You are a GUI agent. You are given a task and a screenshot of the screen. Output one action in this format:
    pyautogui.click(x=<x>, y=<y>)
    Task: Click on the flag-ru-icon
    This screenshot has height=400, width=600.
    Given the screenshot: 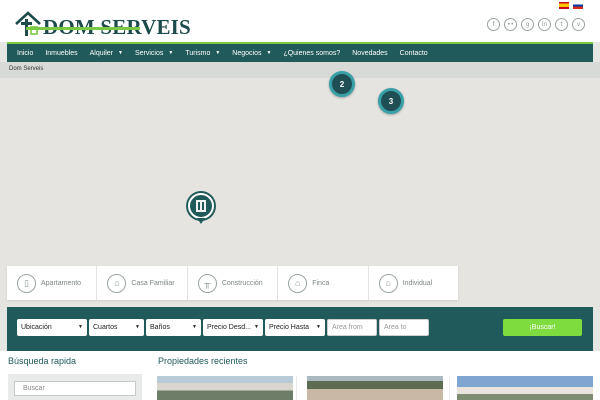 What is the action you would take?
    pyautogui.click(x=578, y=5)
    